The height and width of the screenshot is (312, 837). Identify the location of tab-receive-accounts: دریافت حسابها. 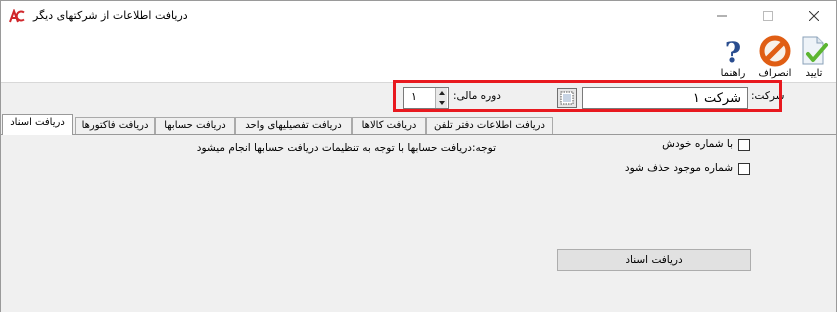
(195, 126).